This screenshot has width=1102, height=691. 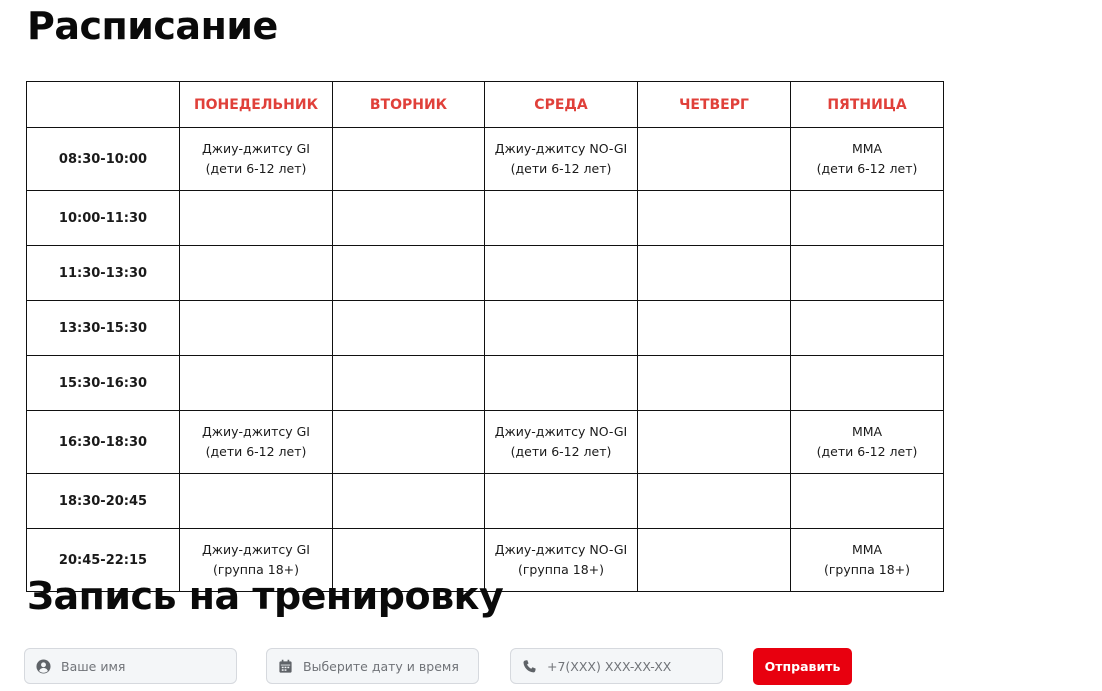 I want to click on time-slot: 18:30-20:45, so click(x=103, y=501).